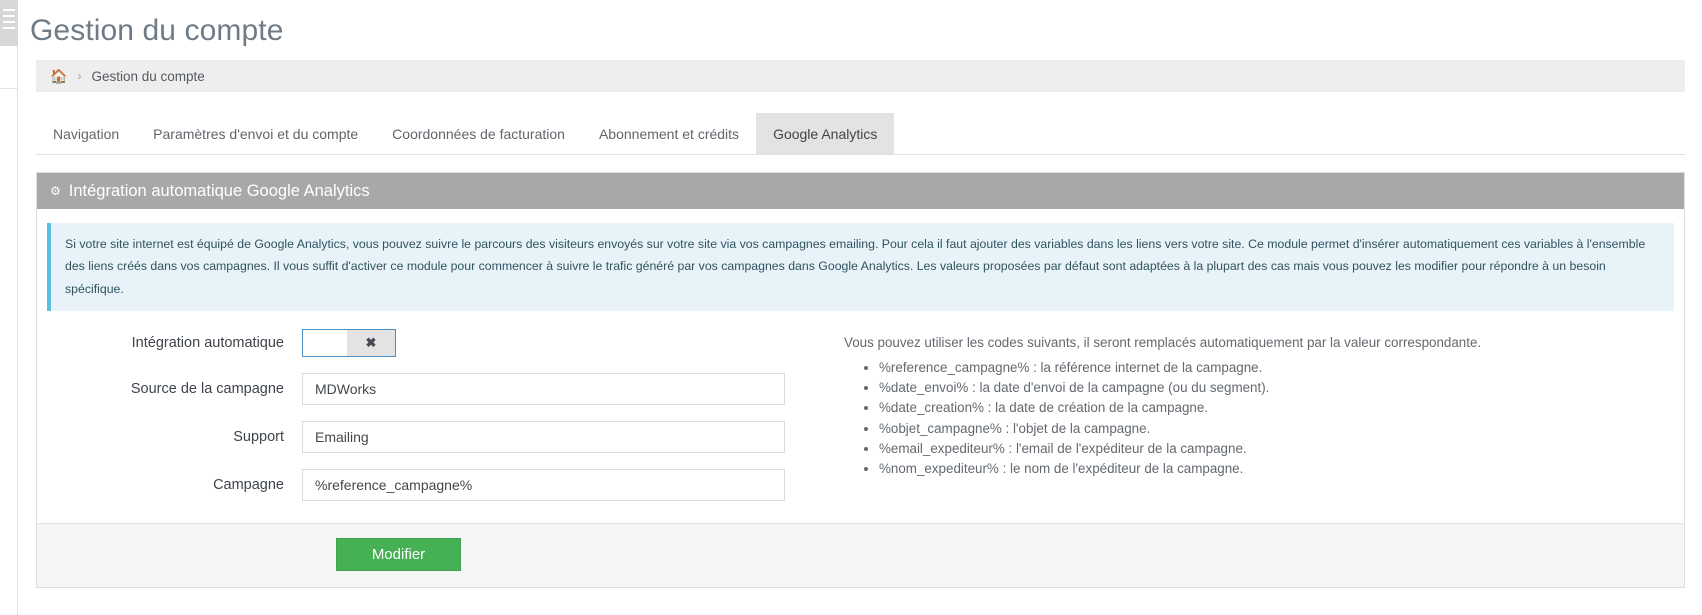 This screenshot has height=615, width=1702. What do you see at coordinates (207, 343) in the screenshot?
I see `label-integration-automatique: Intégration automatique` at bounding box center [207, 343].